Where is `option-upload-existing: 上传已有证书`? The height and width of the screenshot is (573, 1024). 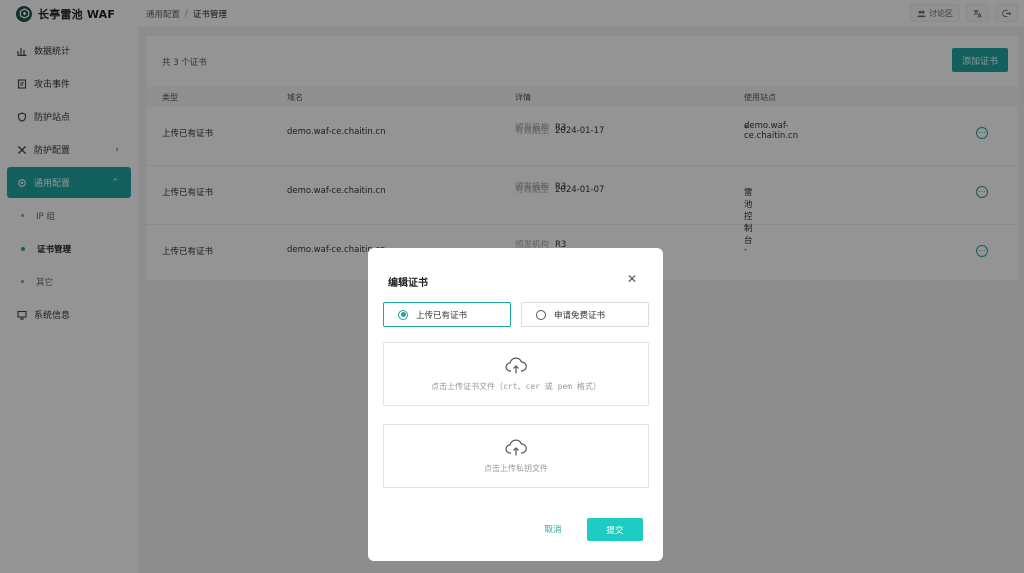 option-upload-existing: 上传已有证书 is located at coordinates (447, 314).